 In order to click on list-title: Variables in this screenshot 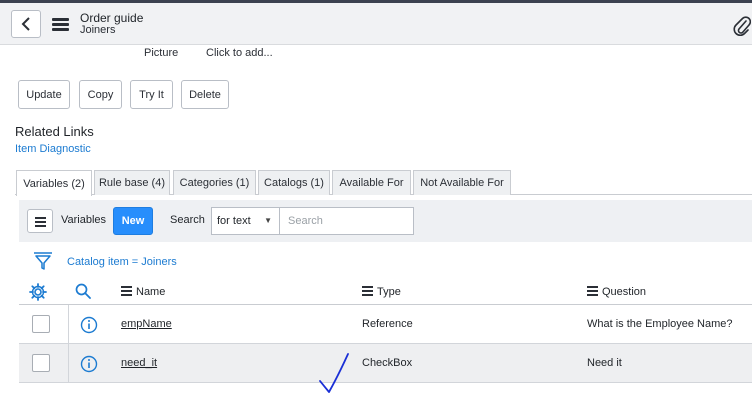, I will do `click(84, 220)`.